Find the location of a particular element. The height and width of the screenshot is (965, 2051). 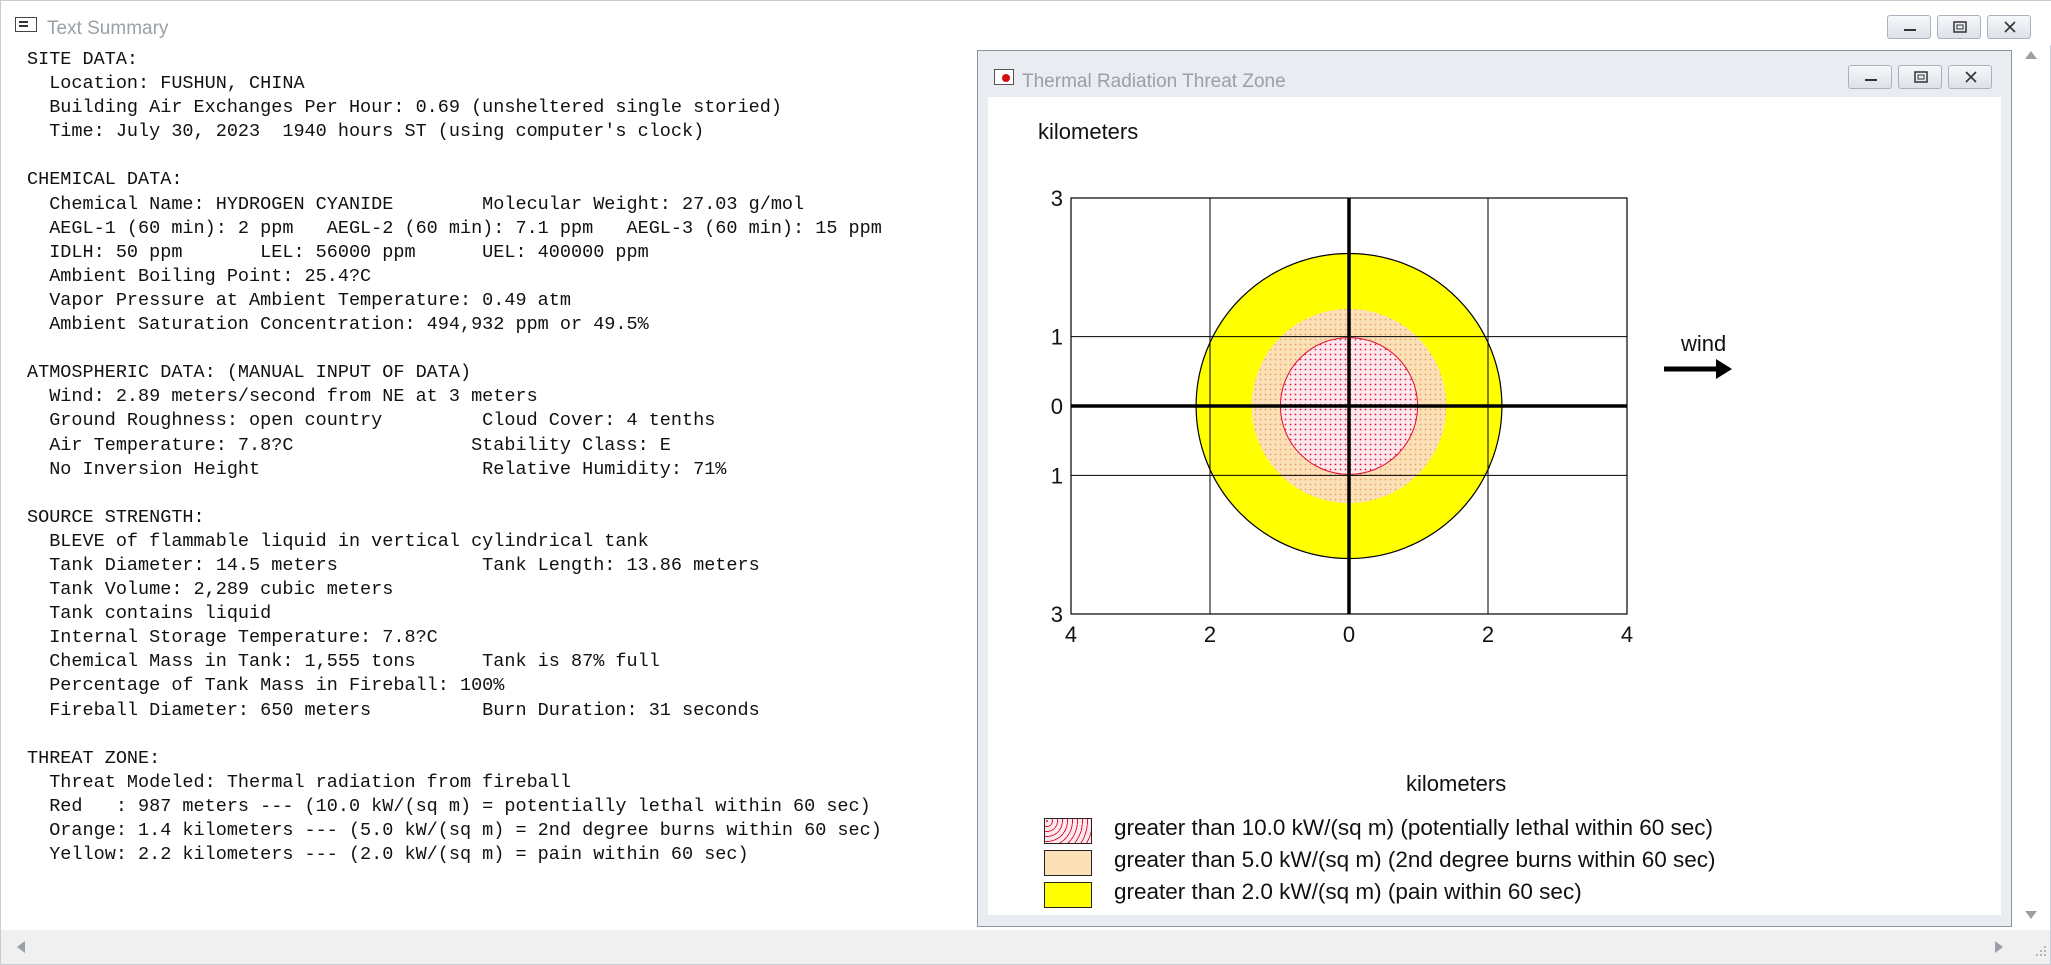

inner-close-button is located at coordinates (1970, 77).